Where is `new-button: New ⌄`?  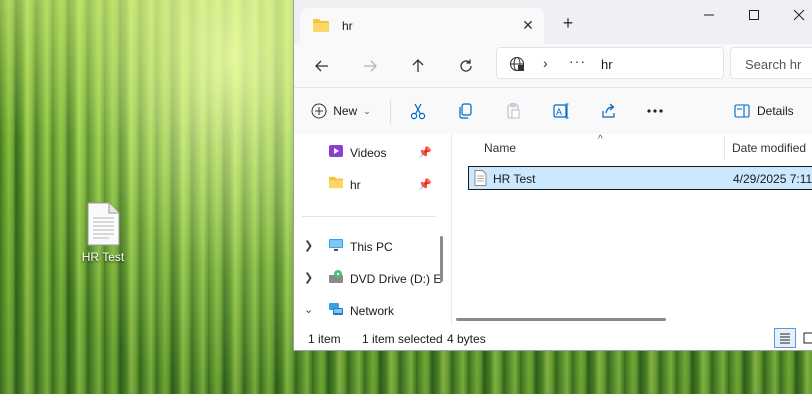
new-button: New ⌄ is located at coordinates (341, 111).